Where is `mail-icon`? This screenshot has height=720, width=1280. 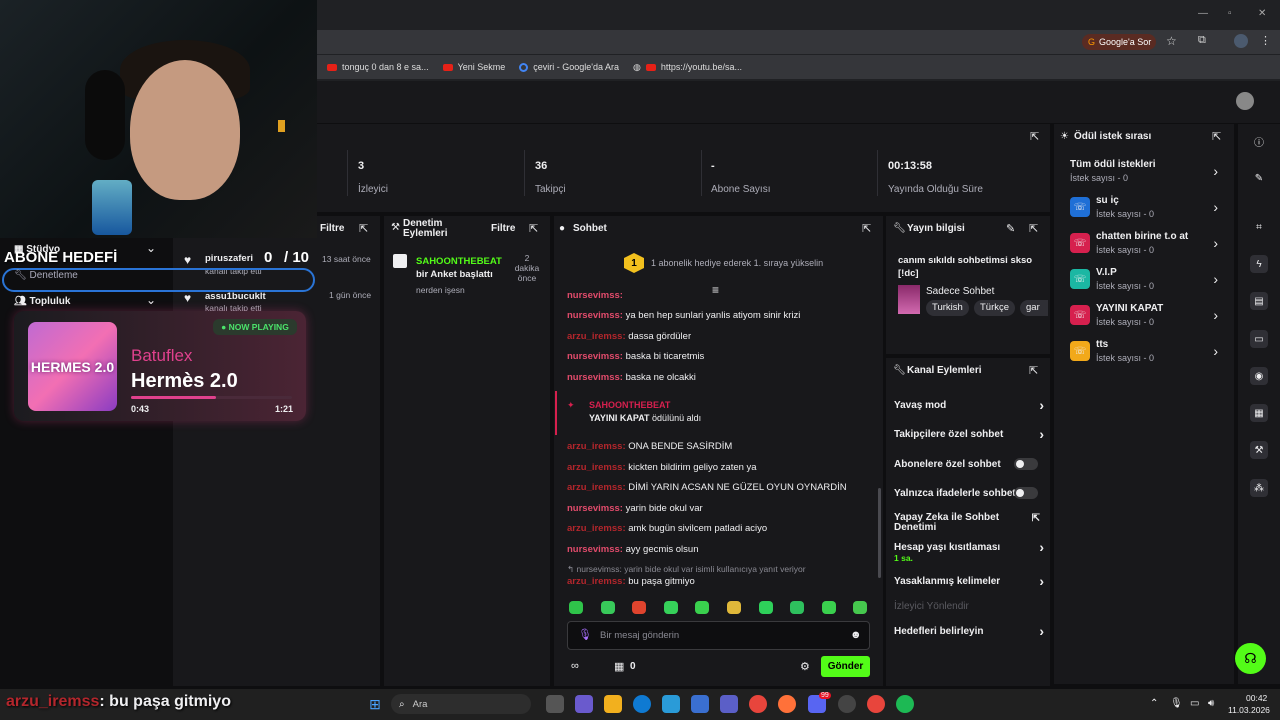
mail-icon is located at coordinates (700, 704).